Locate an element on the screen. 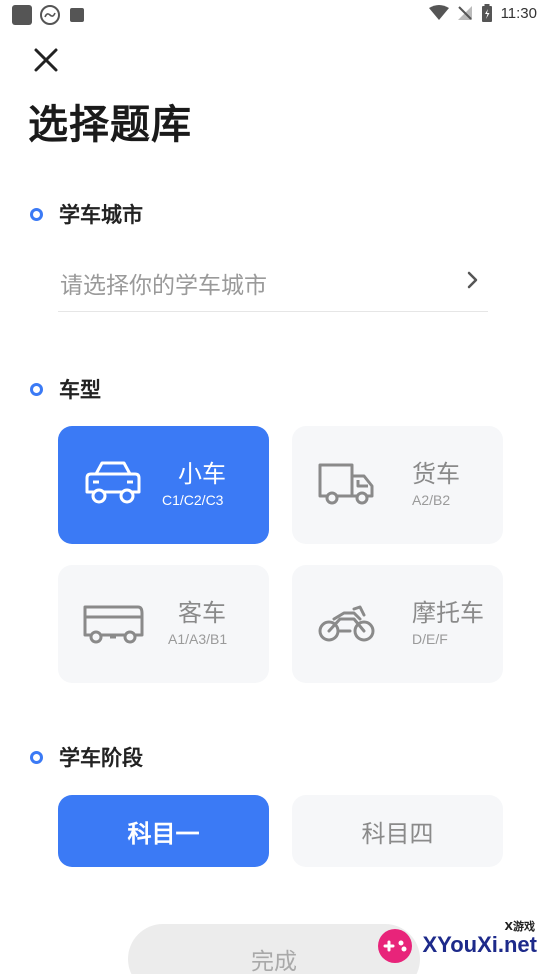  vehicle-classes: A1/A3/B1 is located at coordinates (198, 639).